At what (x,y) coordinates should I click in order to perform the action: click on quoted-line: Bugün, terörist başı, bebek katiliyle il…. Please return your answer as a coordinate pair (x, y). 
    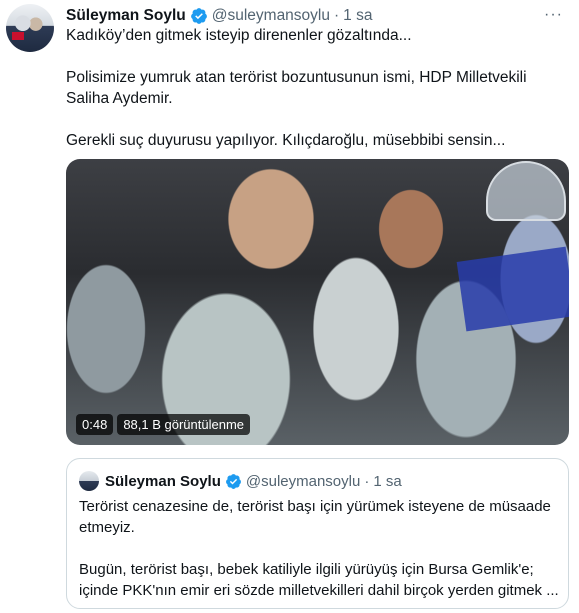
    Looking at the image, I should click on (306, 569).